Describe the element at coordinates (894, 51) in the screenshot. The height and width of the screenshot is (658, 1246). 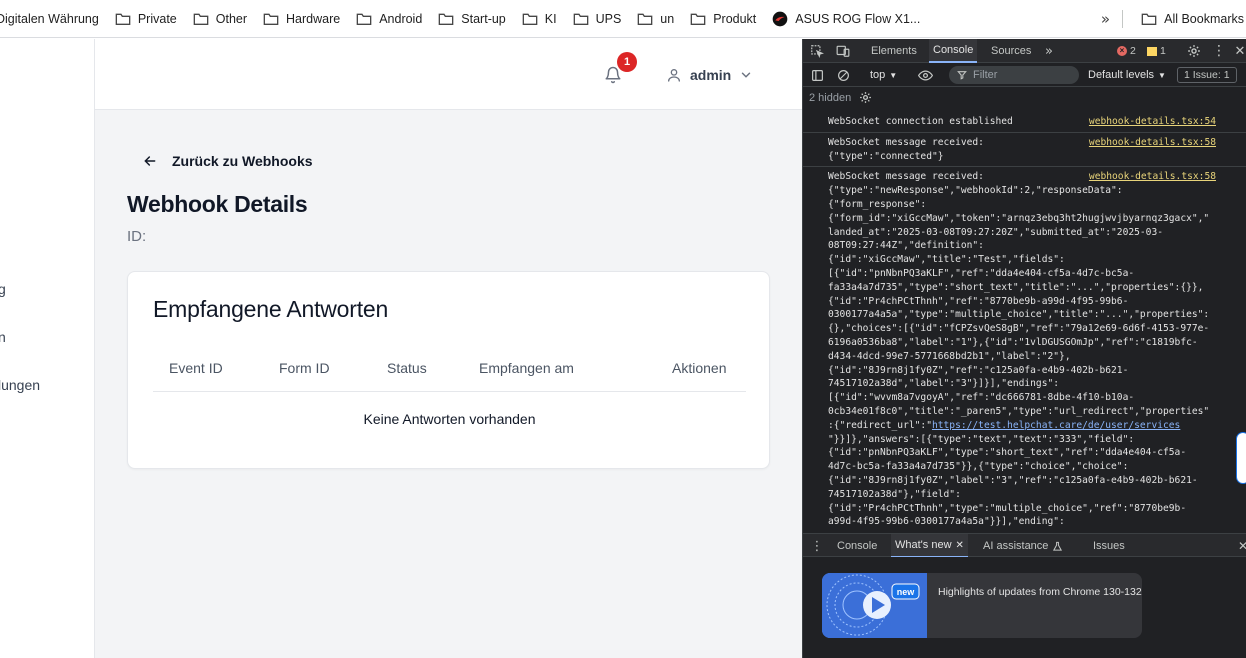
I see `tab-elements: Elements` at that location.